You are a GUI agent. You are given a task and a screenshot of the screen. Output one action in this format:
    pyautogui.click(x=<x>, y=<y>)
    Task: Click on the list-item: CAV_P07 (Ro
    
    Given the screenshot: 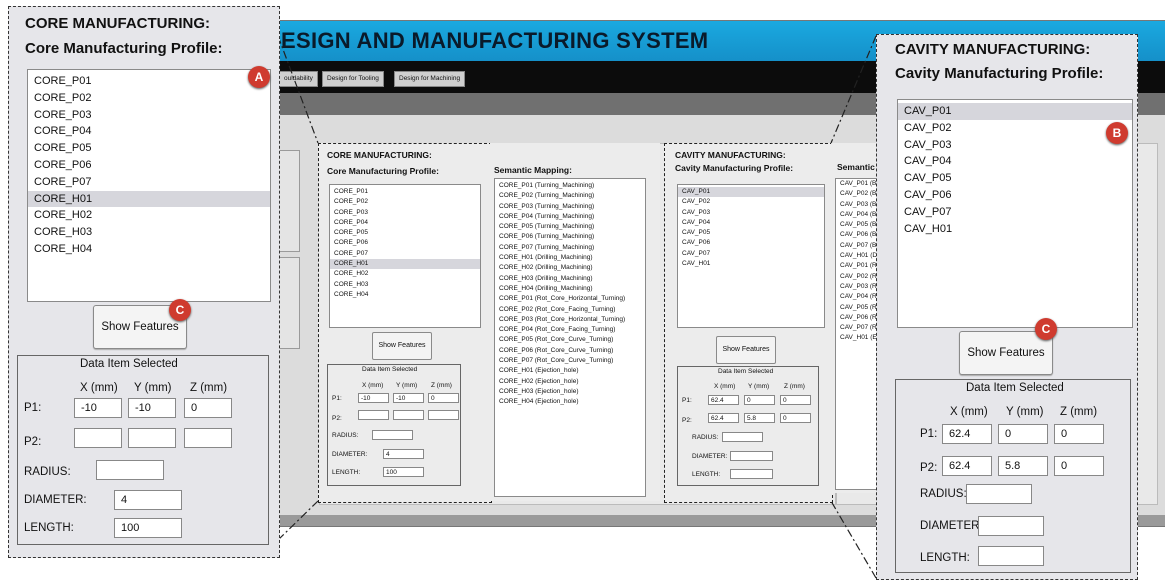 What is the action you would take?
    pyautogui.click(x=856, y=328)
    